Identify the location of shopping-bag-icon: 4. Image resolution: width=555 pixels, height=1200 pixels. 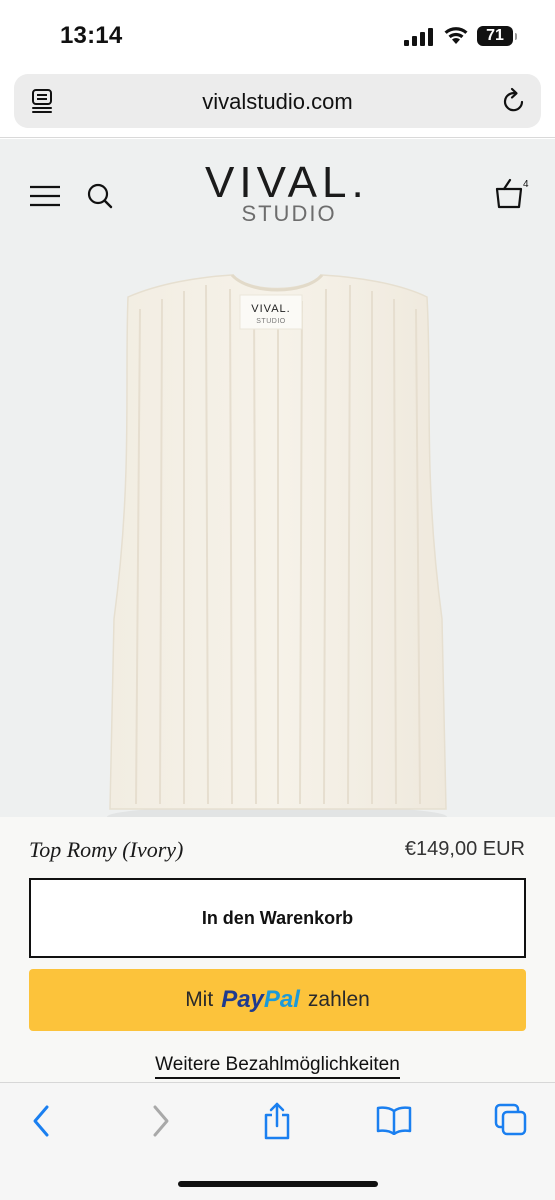
(512, 194).